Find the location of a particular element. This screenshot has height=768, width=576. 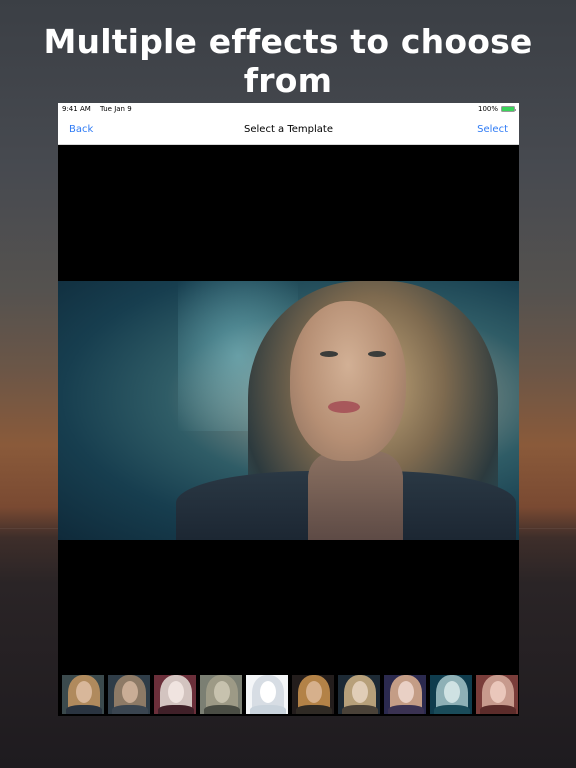

navigation-bar: Back Select a Template Select is located at coordinates (288, 130).